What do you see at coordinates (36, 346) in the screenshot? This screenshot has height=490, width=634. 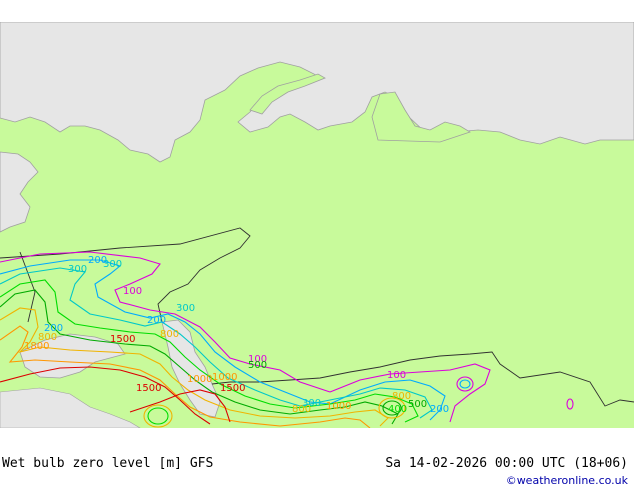 I see `contour-label: 1800` at bounding box center [36, 346].